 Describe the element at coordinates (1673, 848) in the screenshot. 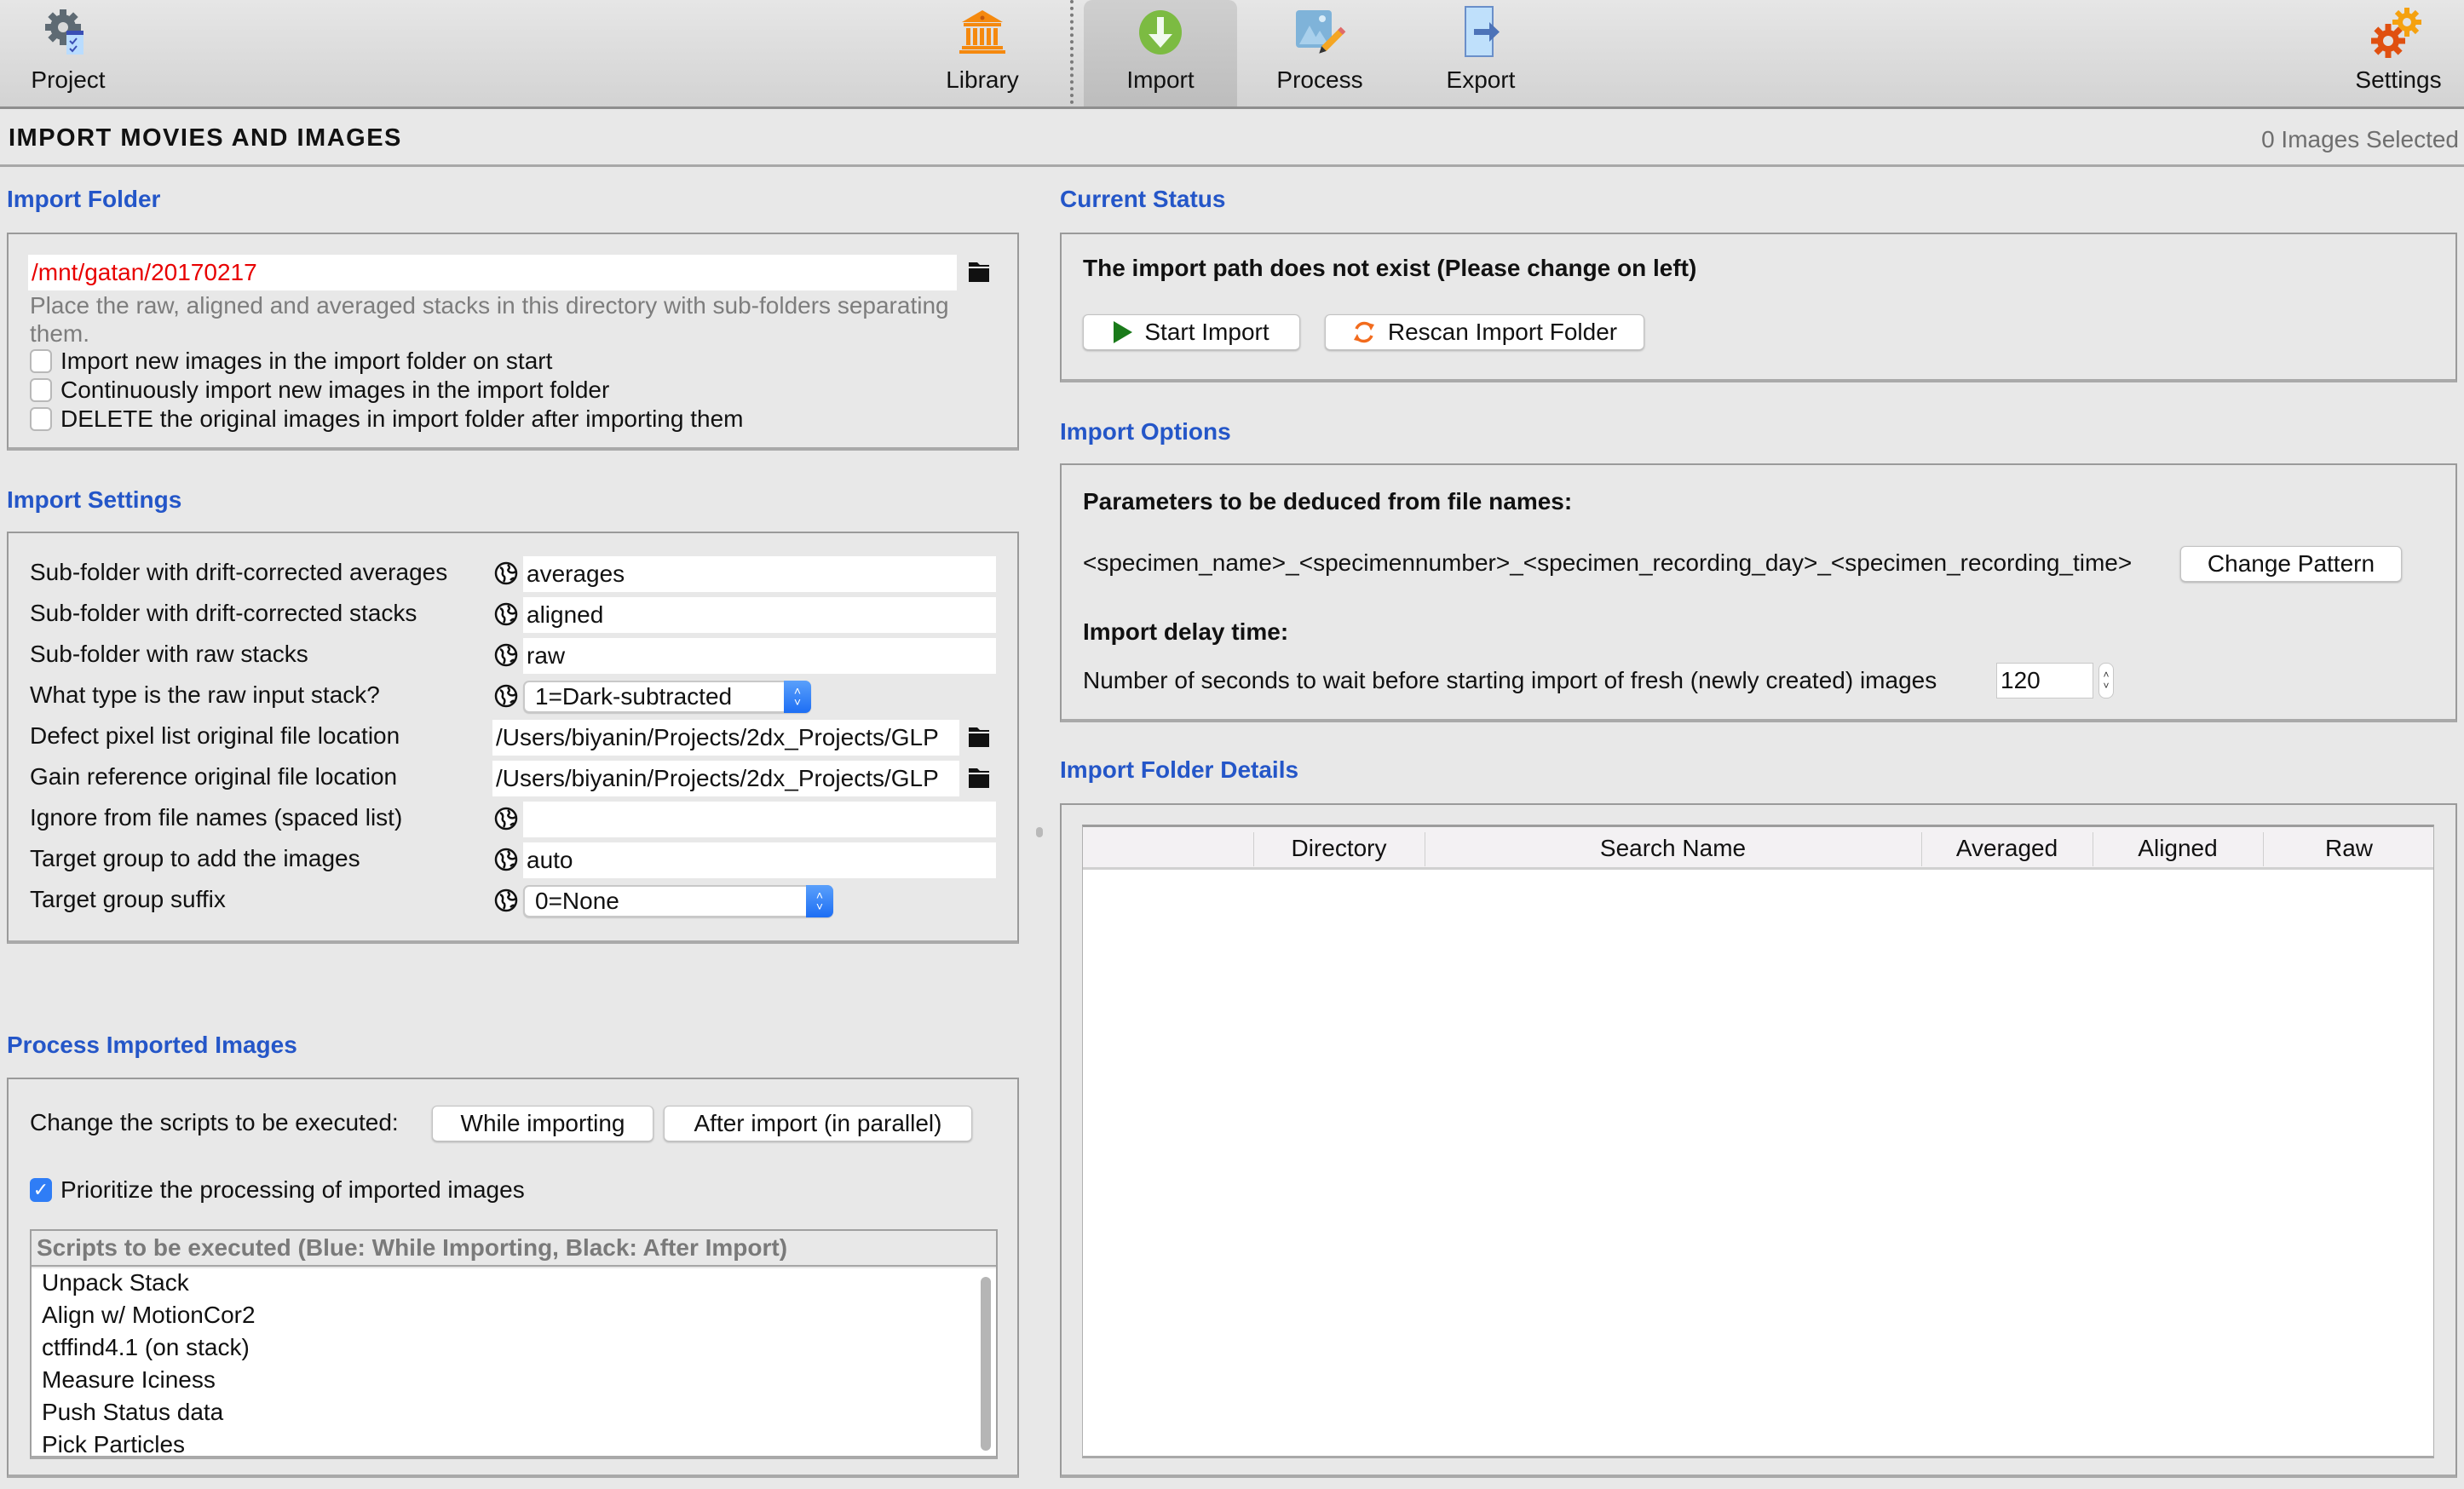

I see `column-header: Search Name` at that location.